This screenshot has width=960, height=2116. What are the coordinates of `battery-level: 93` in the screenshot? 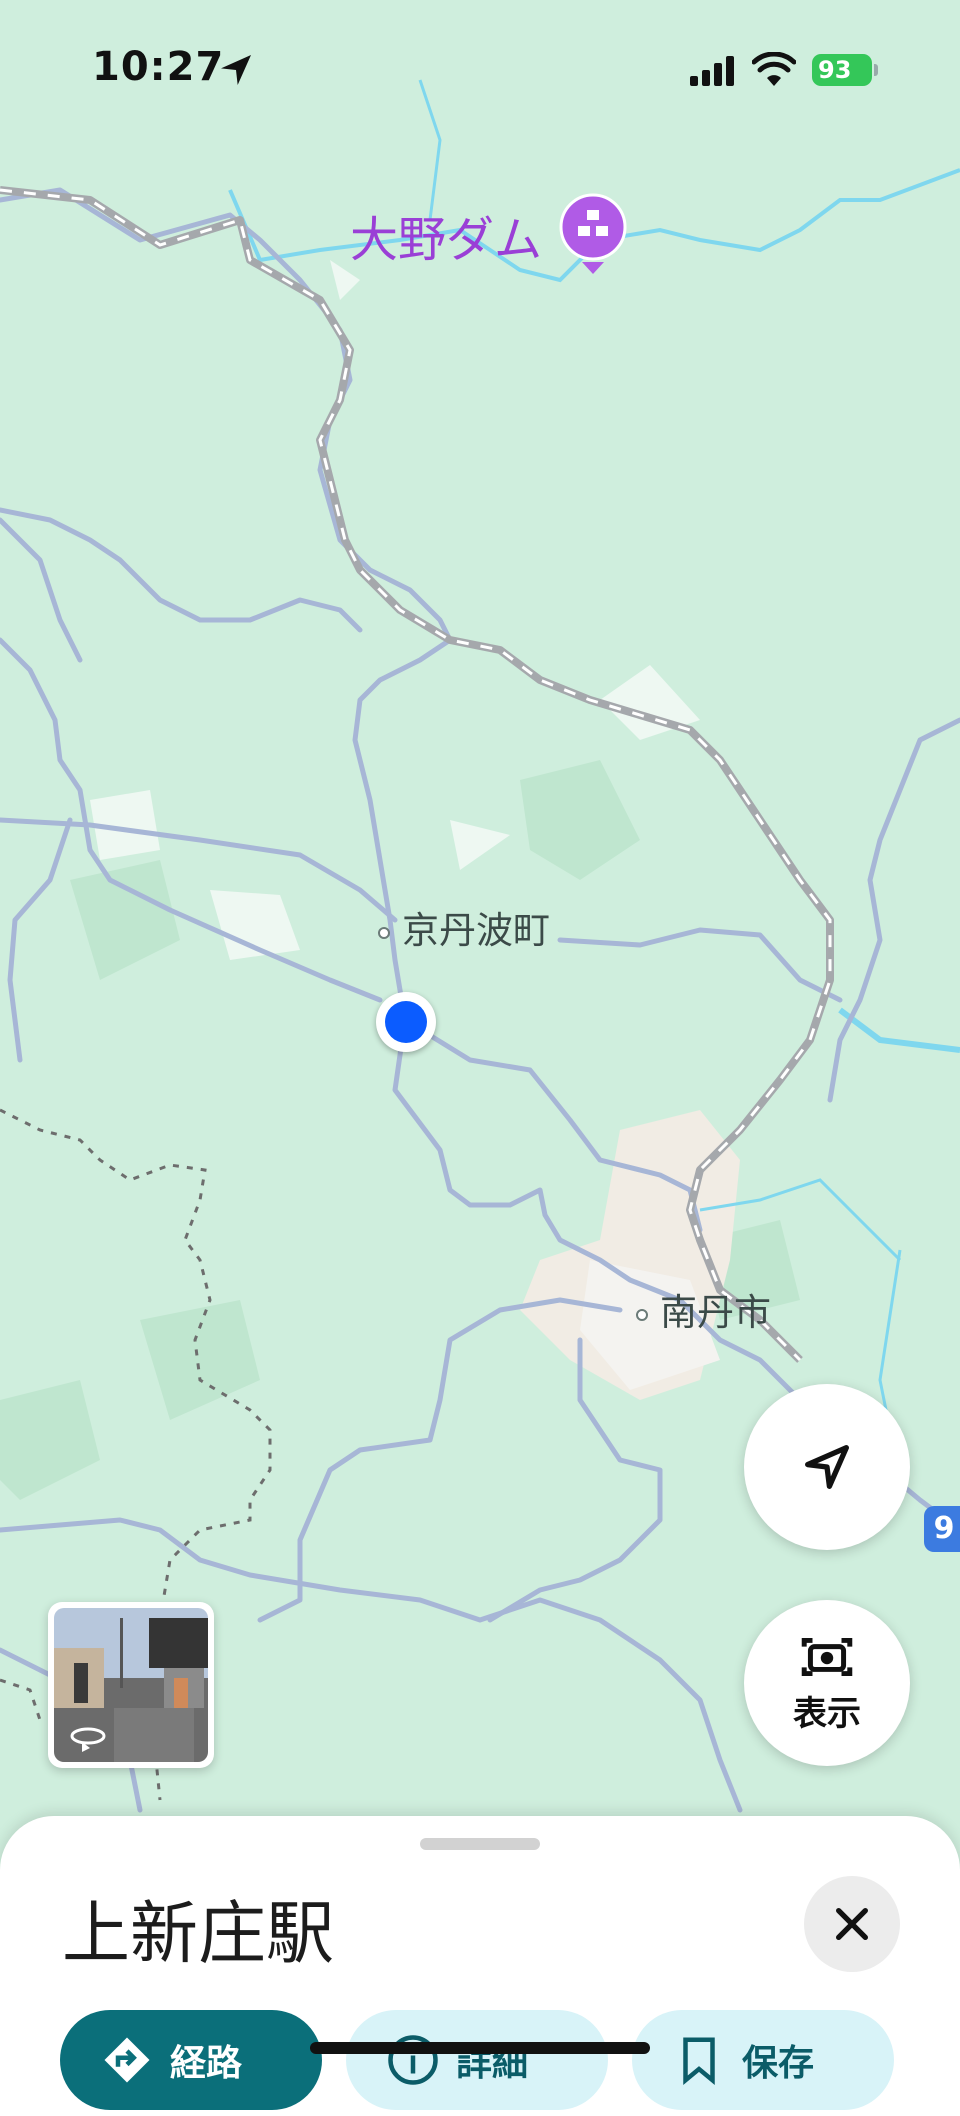 It's located at (835, 70).